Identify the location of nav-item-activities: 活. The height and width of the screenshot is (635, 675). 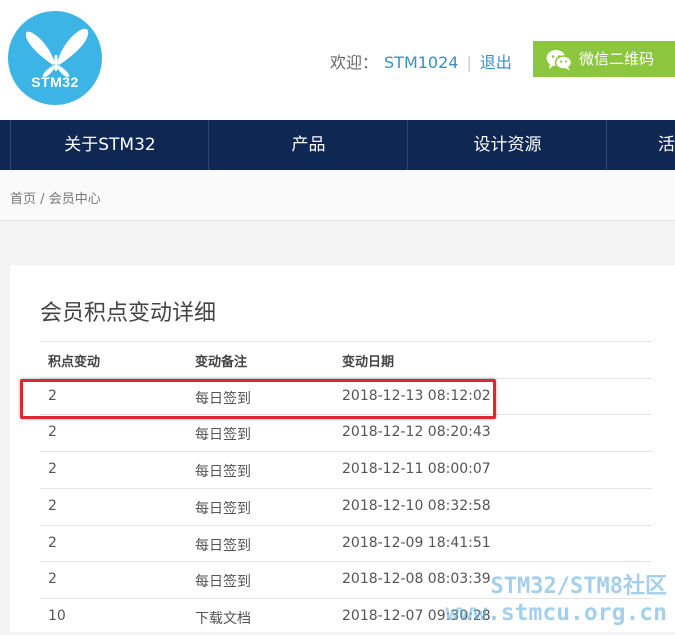
(640, 145).